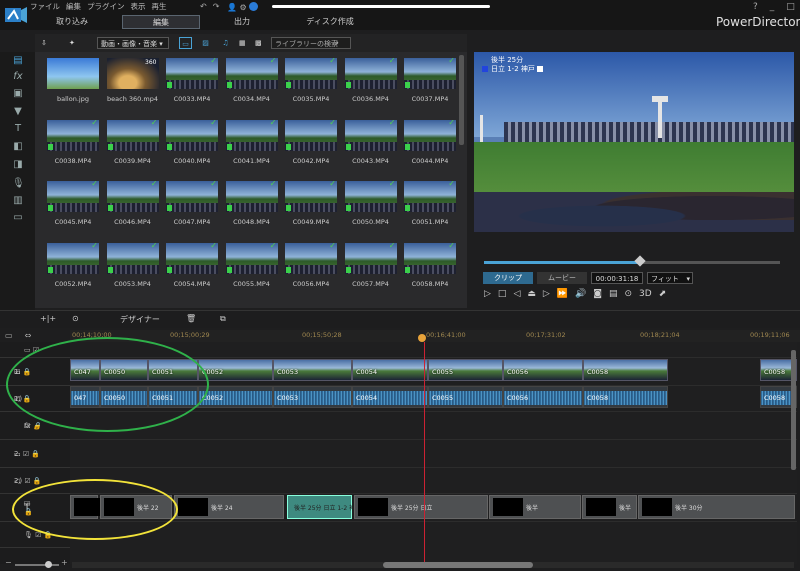 This screenshot has width=800, height=571. What do you see at coordinates (508, 278) in the screenshot?
I see `clip-mode-tab: クリップ` at bounding box center [508, 278].